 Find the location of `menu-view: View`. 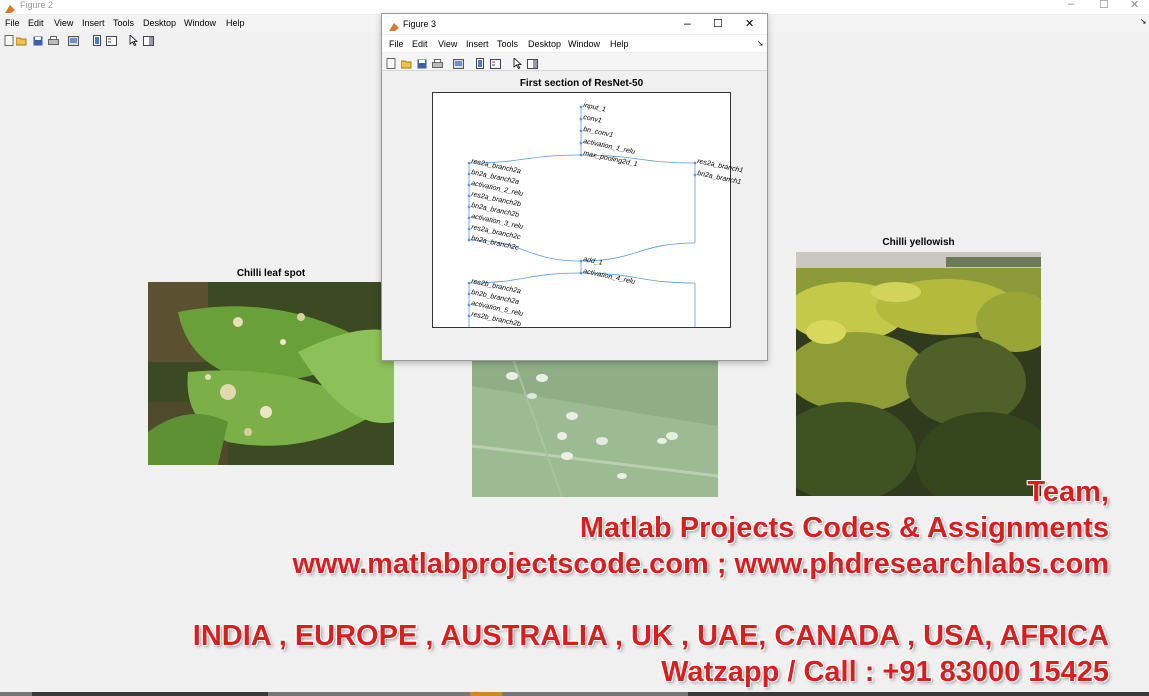

menu-view: View is located at coordinates (63, 23).